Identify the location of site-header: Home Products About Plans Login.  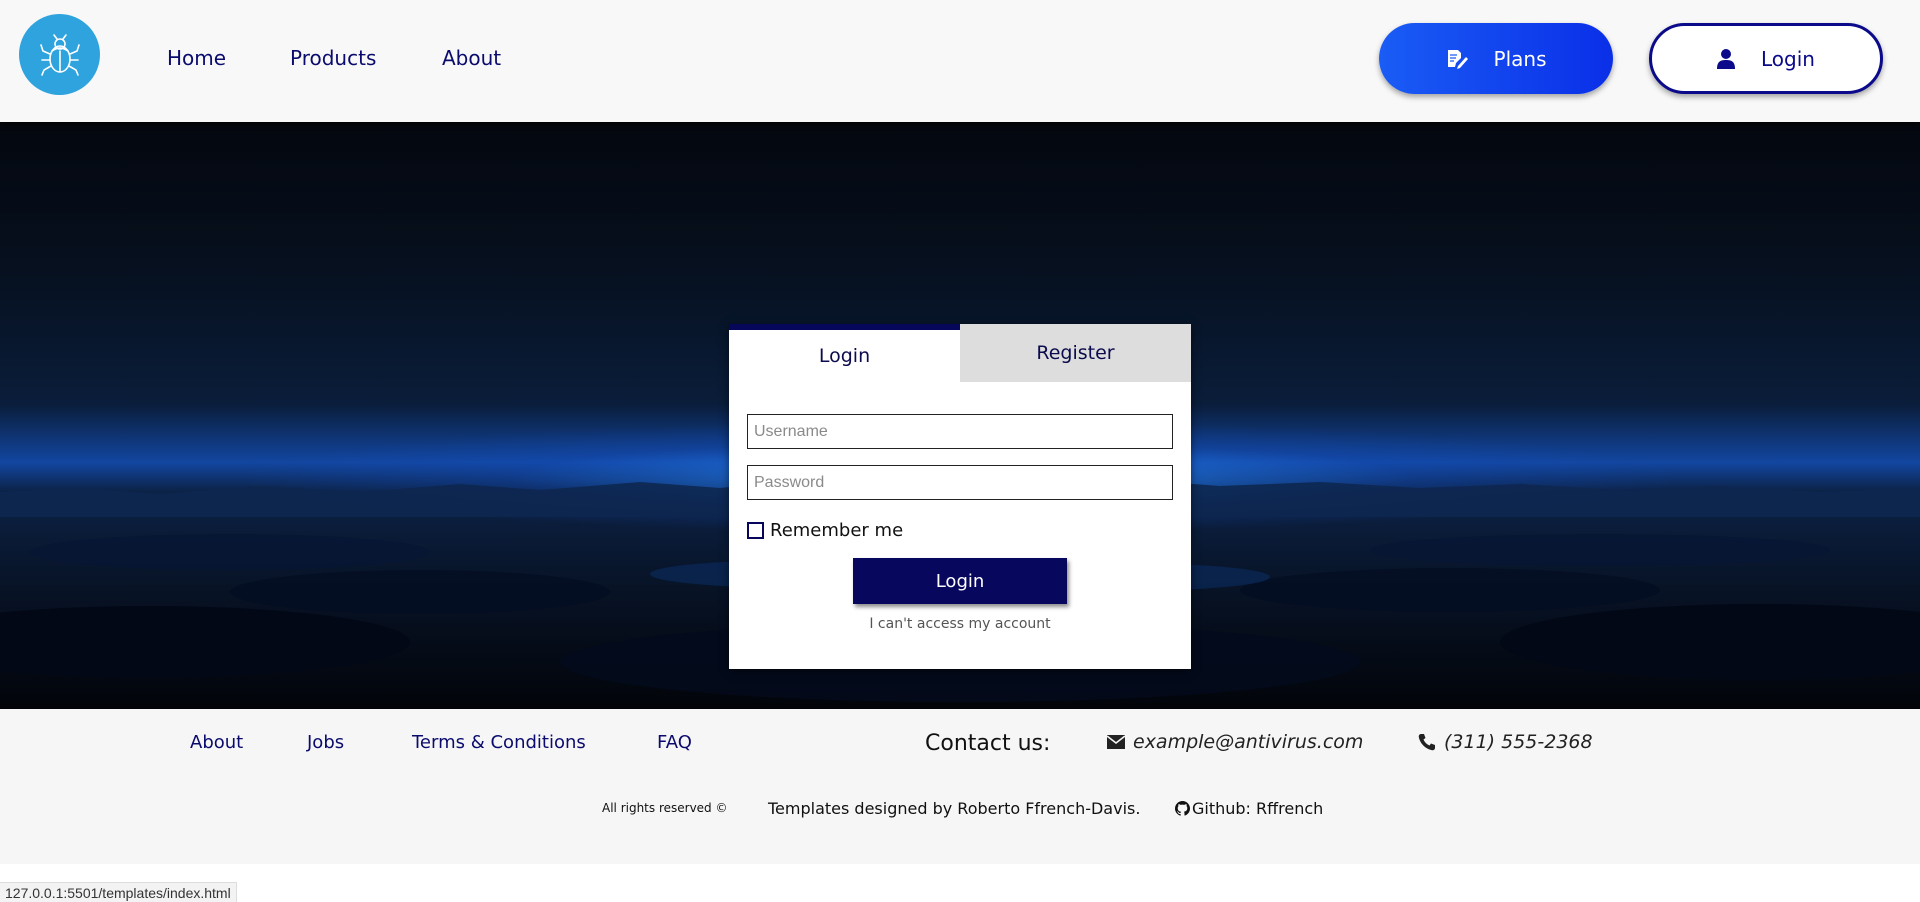
(960, 61).